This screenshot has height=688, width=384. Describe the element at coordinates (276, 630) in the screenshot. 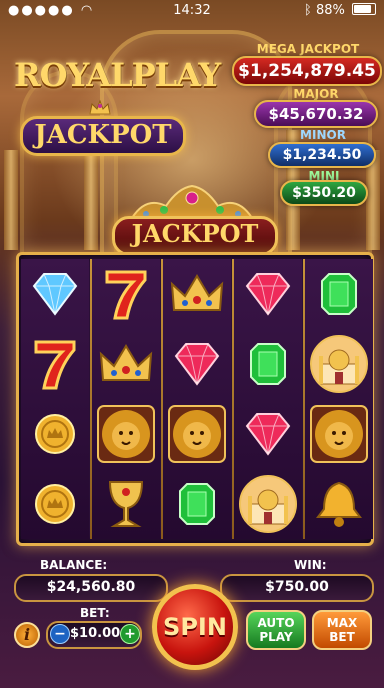

I see `auto-play-button: AUTO PLAY` at that location.